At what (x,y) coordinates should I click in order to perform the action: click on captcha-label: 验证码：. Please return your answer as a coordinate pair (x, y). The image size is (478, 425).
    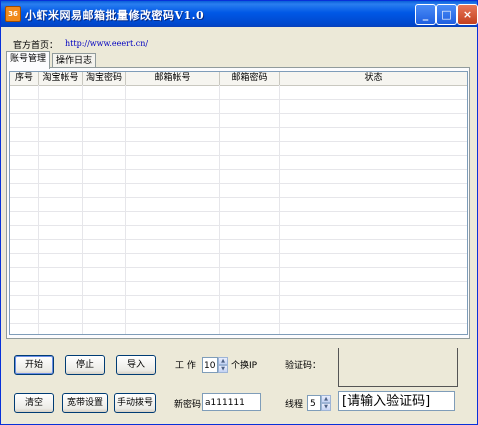
    Looking at the image, I should click on (303, 366).